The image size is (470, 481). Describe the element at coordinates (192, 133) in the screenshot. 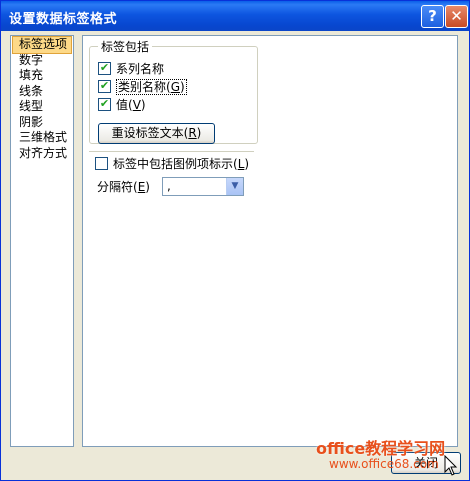

I see `access-key: R` at that location.